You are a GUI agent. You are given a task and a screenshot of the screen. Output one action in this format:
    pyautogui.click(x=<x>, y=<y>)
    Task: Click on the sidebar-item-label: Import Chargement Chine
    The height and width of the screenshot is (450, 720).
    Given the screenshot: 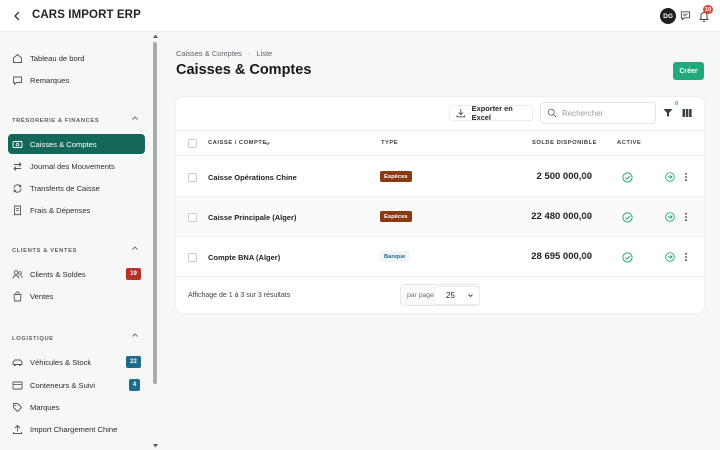 What is the action you would take?
    pyautogui.click(x=74, y=429)
    